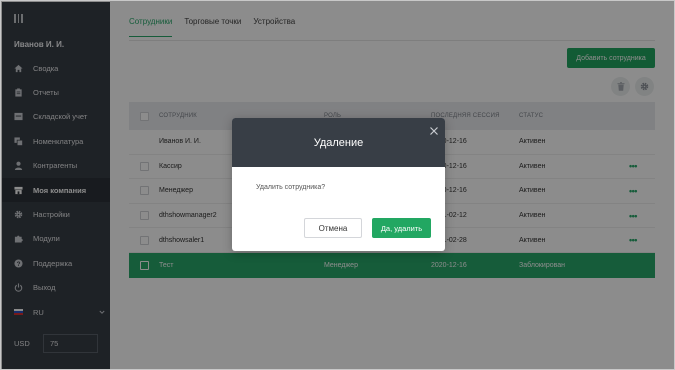 Image resolution: width=675 pixels, height=370 pixels. I want to click on confirm-delete-button: Да, удалить, so click(401, 228).